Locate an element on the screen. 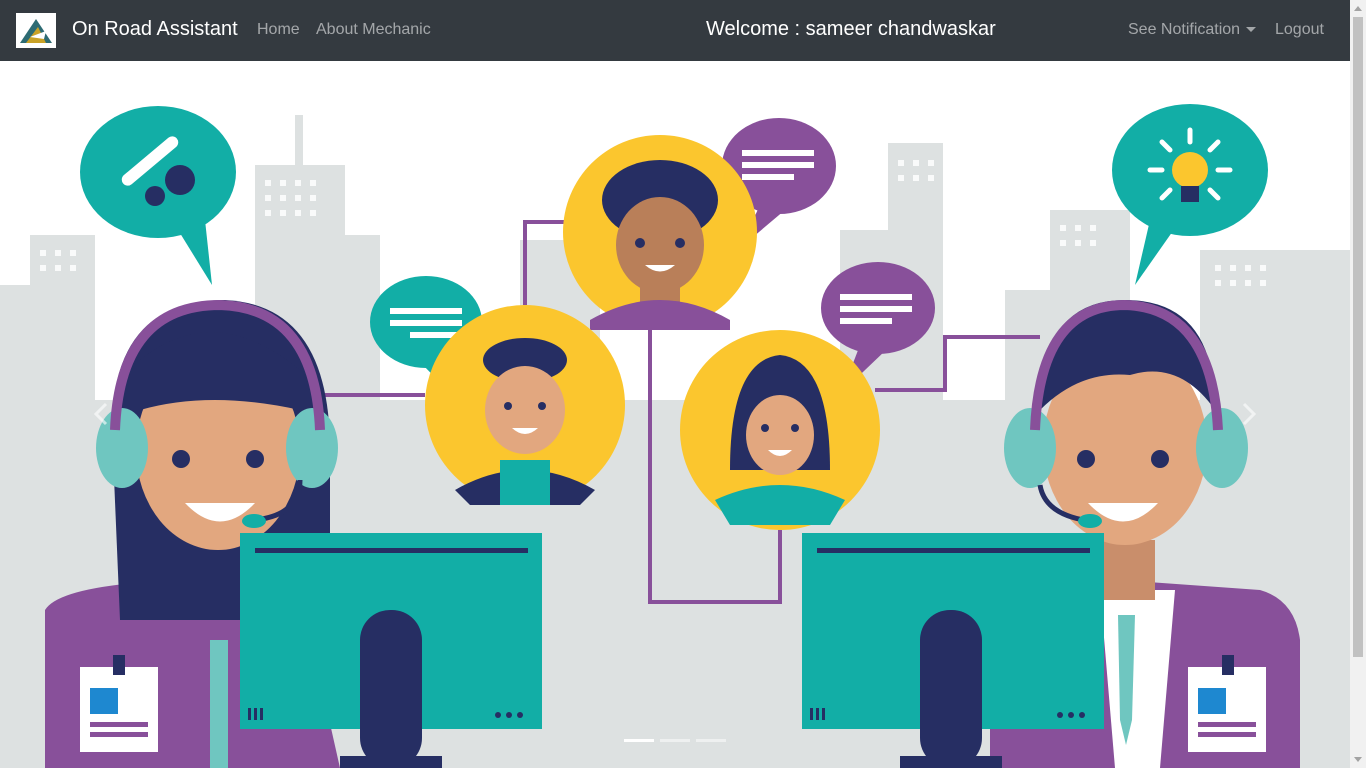  vertical-scrollbar is located at coordinates (1358, 384).